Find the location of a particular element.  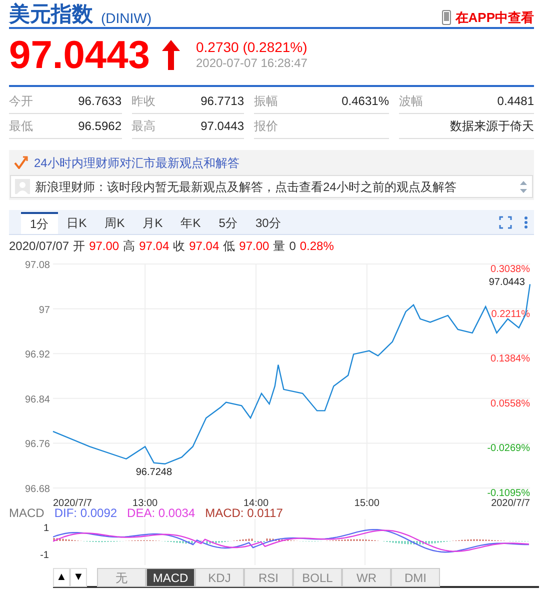

message-box: 新浪理财师：该时段内暂无最新观点及解答，点击查看24小时之前的观点及解答 is located at coordinates (271, 186).